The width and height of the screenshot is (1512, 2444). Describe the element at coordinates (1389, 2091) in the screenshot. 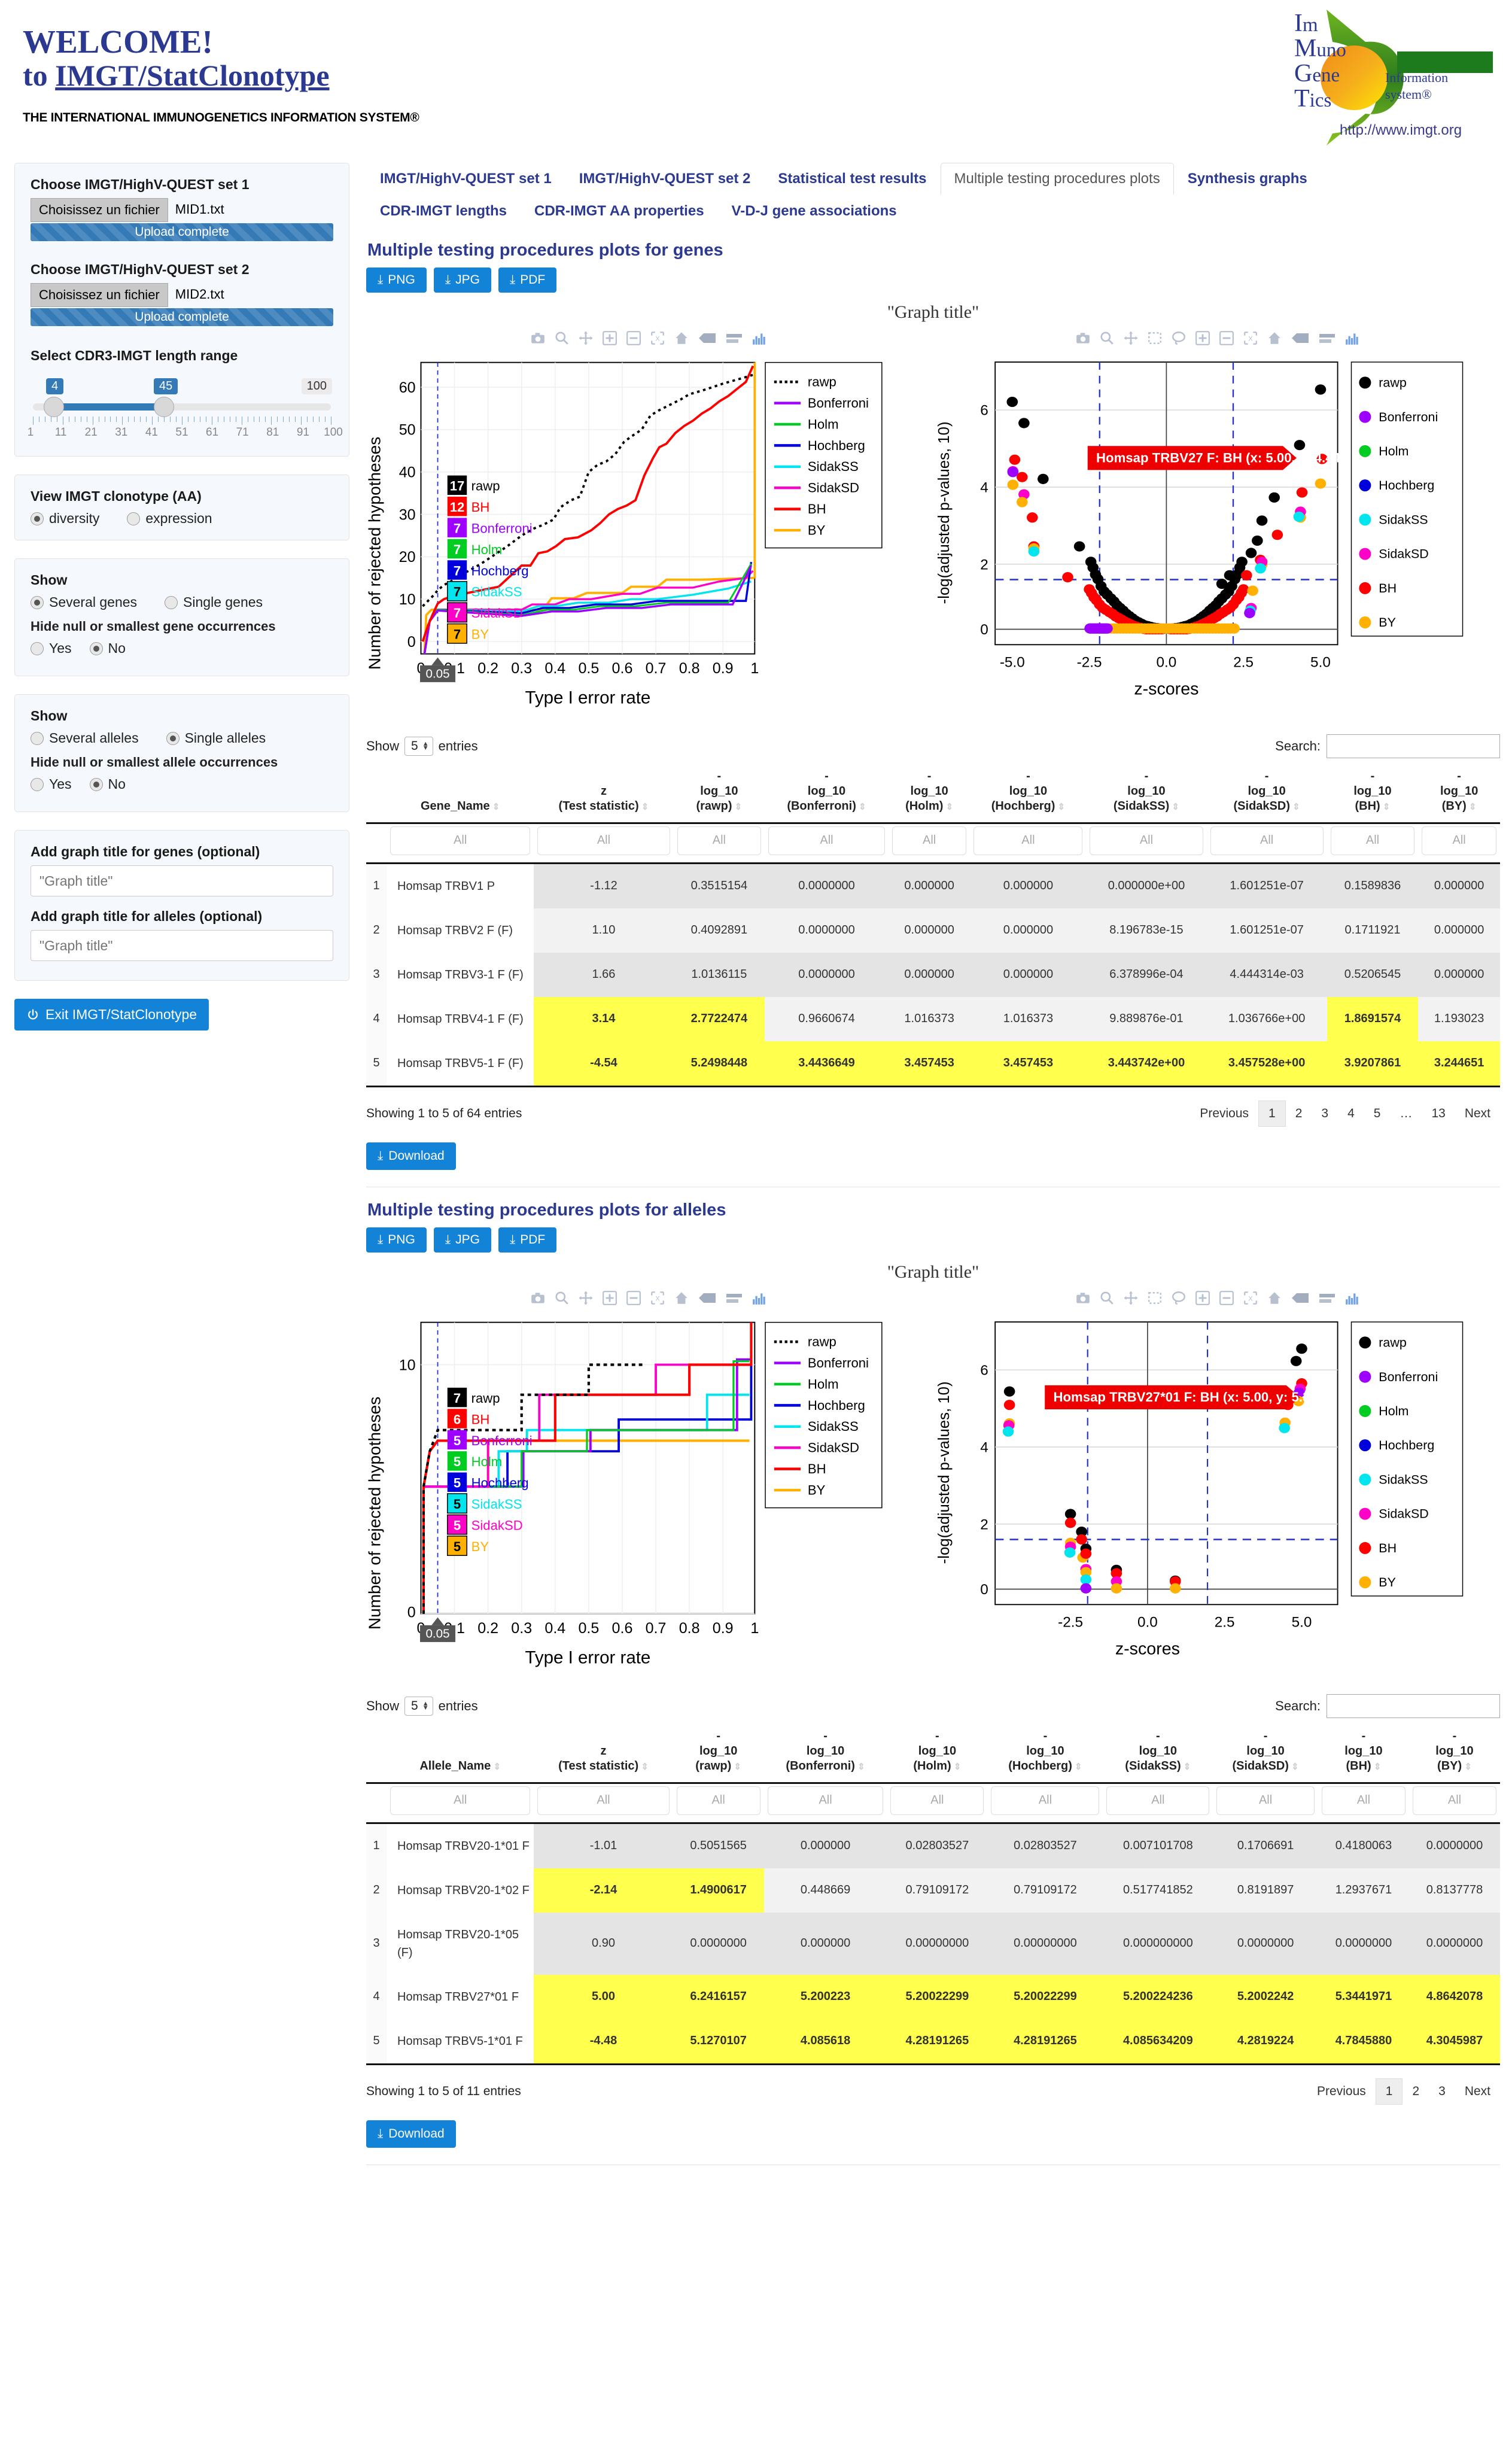

I see `pagination-1: 1` at that location.